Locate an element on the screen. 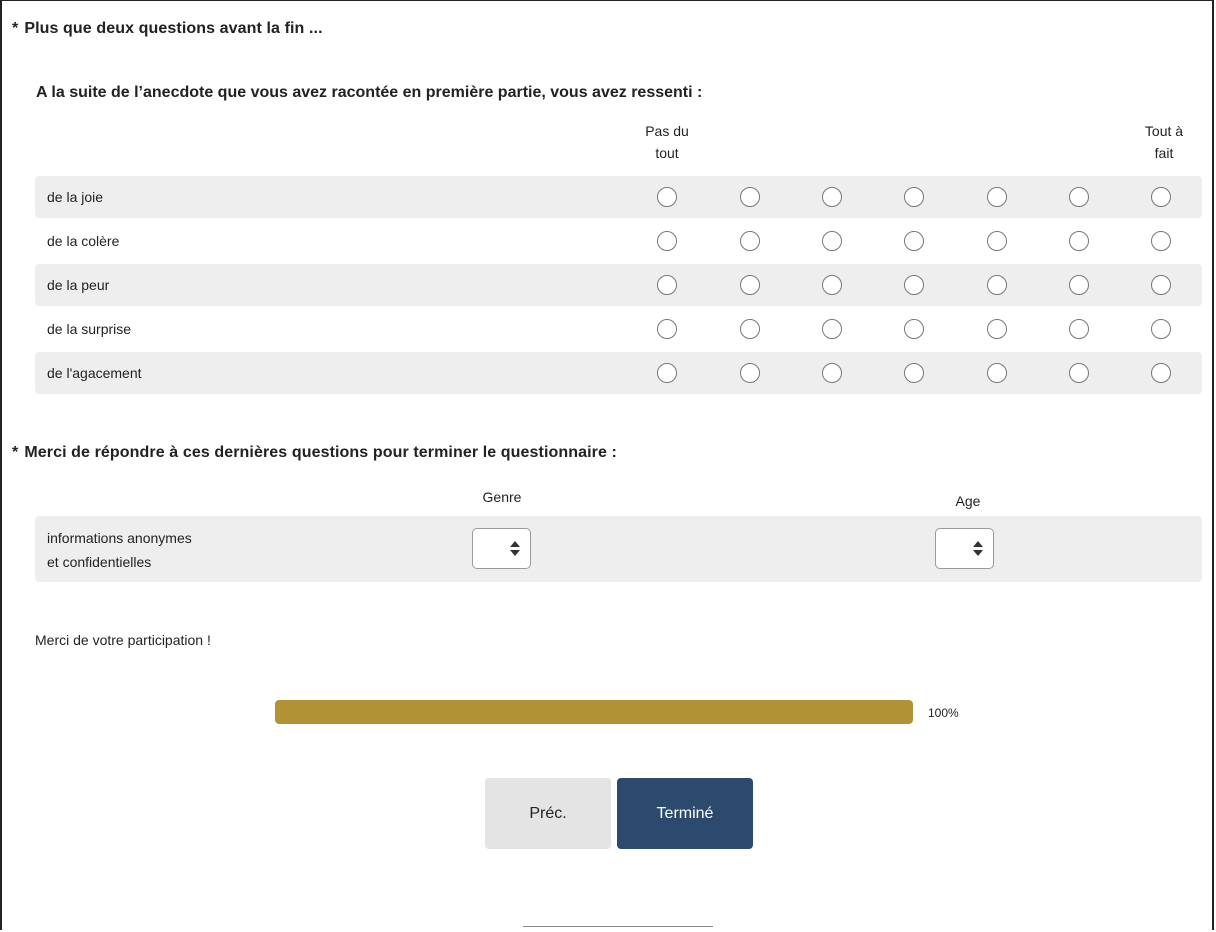 The height and width of the screenshot is (932, 1216). scale-low-header: Pas du tout is located at coordinates (667, 142).